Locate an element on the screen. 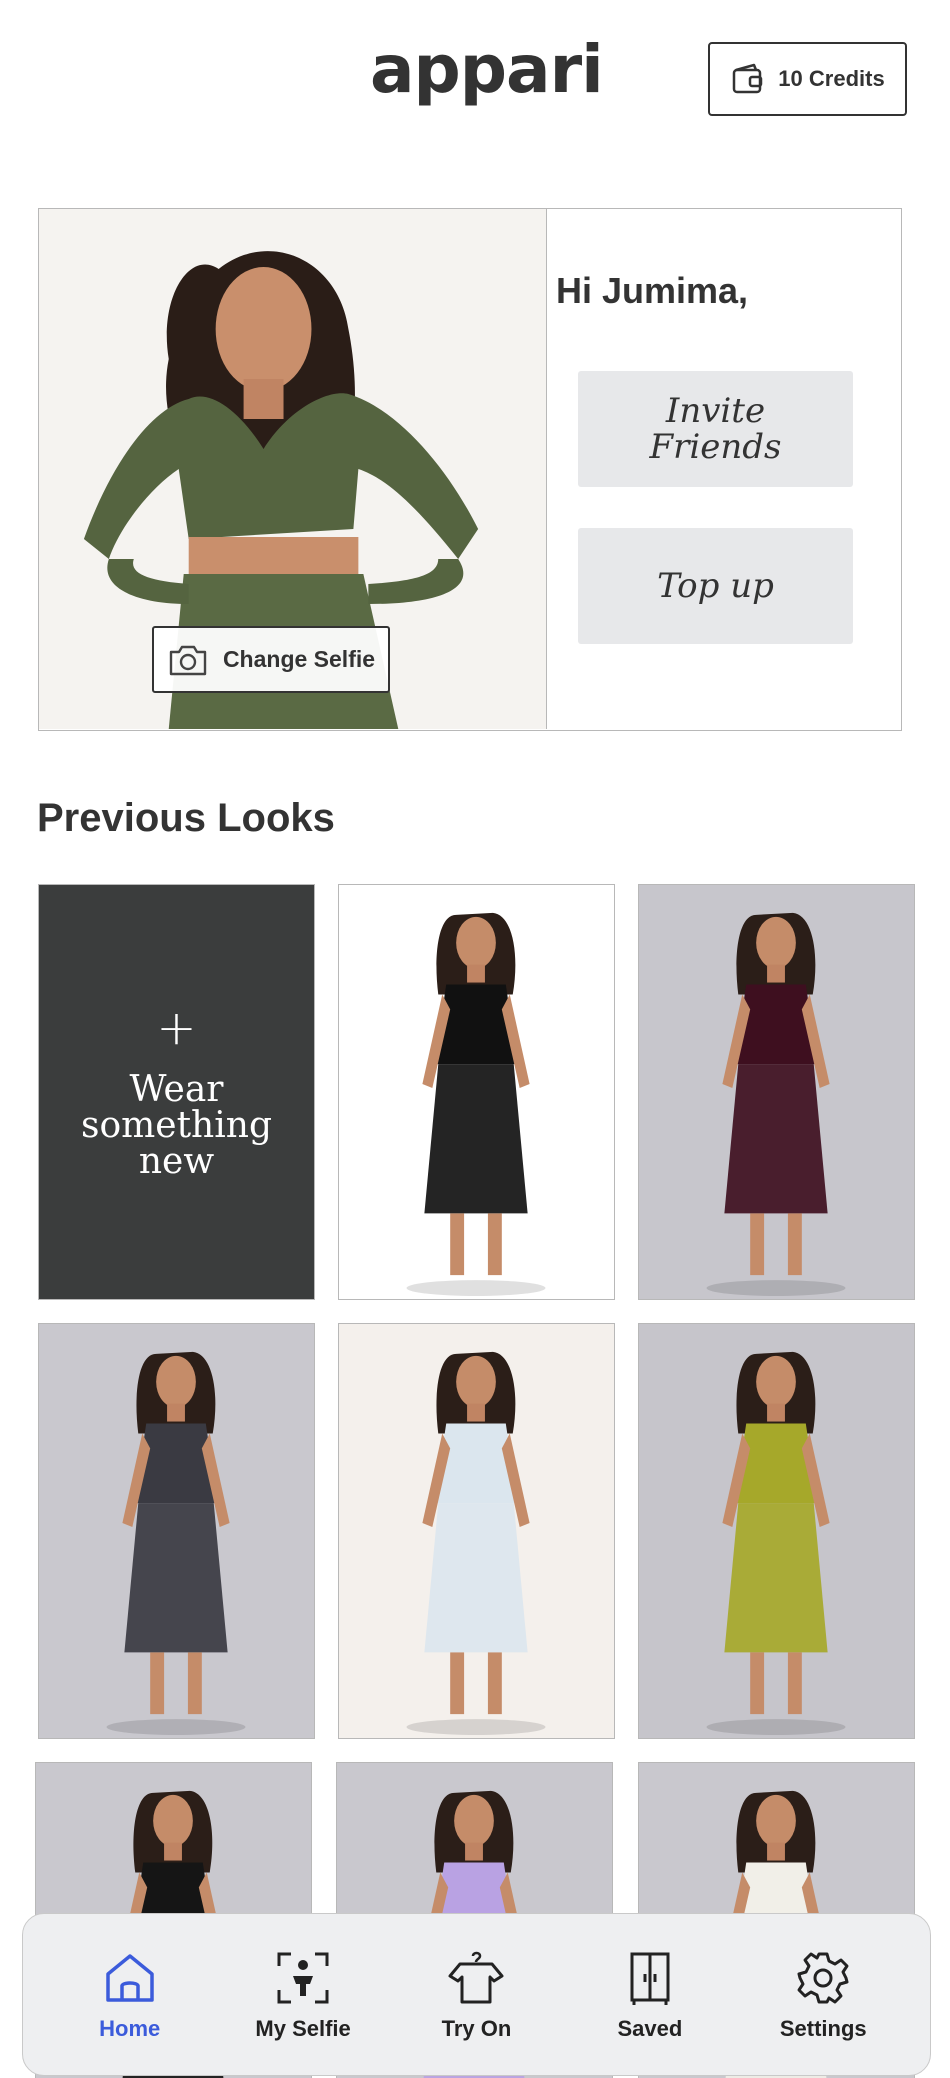 Image resolution: width=950 pixels, height=2078 pixels. home-icon is located at coordinates (129, 1977).